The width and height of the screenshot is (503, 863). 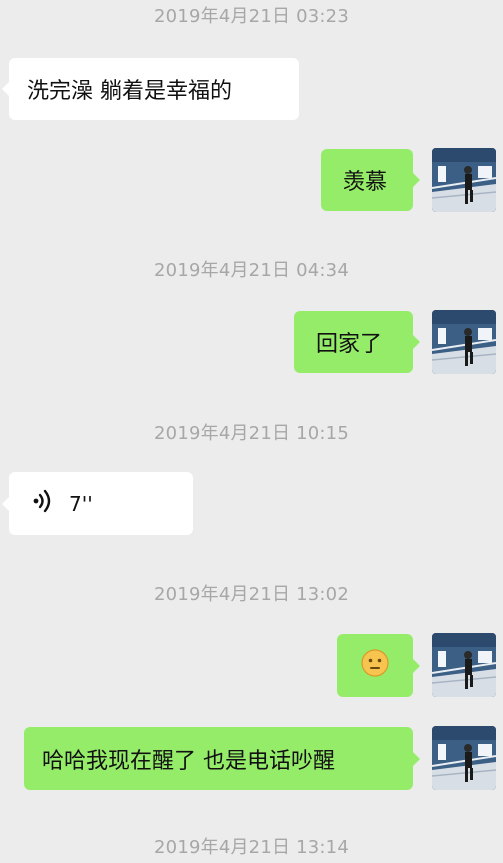 I want to click on emoji-message-bubble, so click(x=378, y=665).